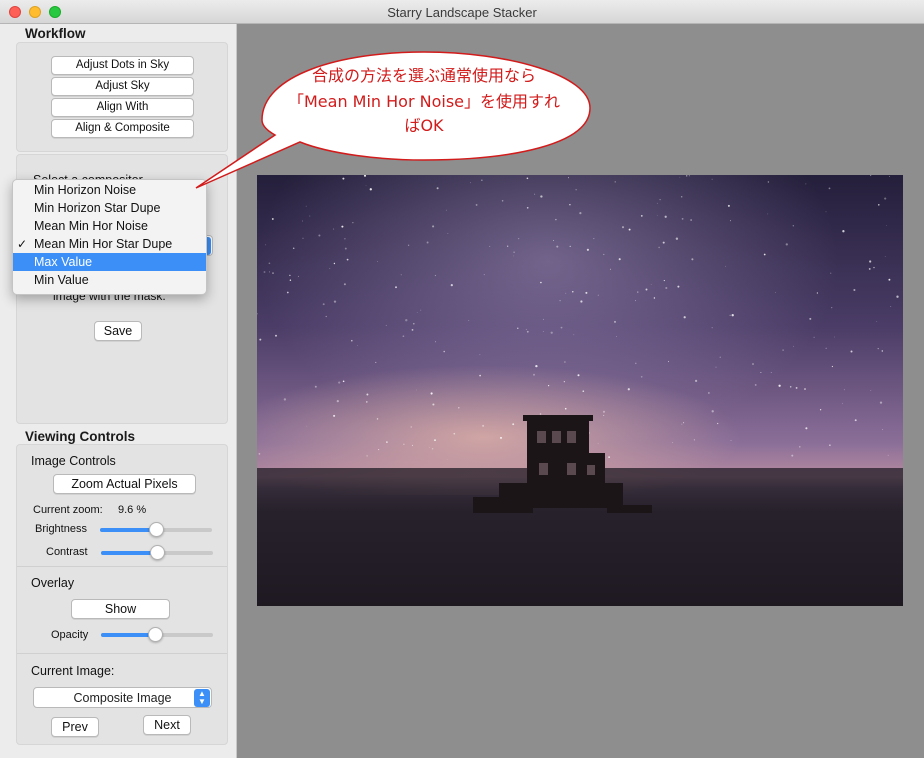 This screenshot has width=924, height=758. Describe the element at coordinates (122, 697) in the screenshot. I see `current-image-select: Composite Image ▲ ▼` at that location.